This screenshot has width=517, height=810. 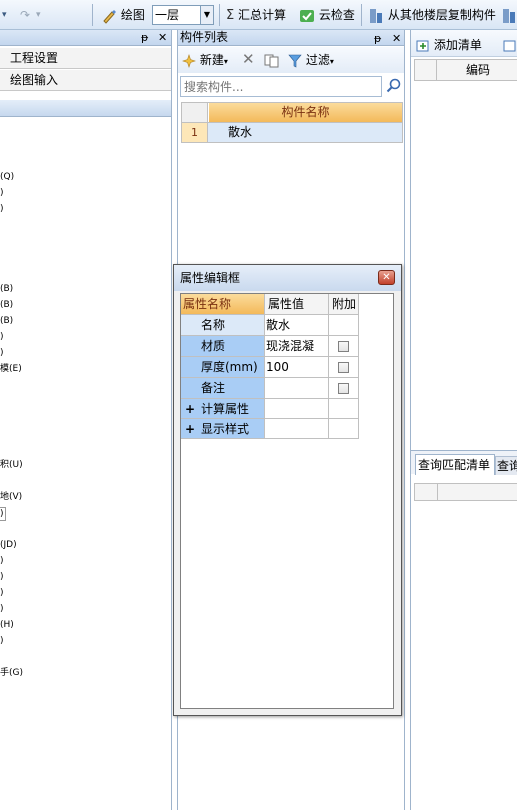 I want to click on list-toolbar: 添加清单, so click(x=464, y=43).